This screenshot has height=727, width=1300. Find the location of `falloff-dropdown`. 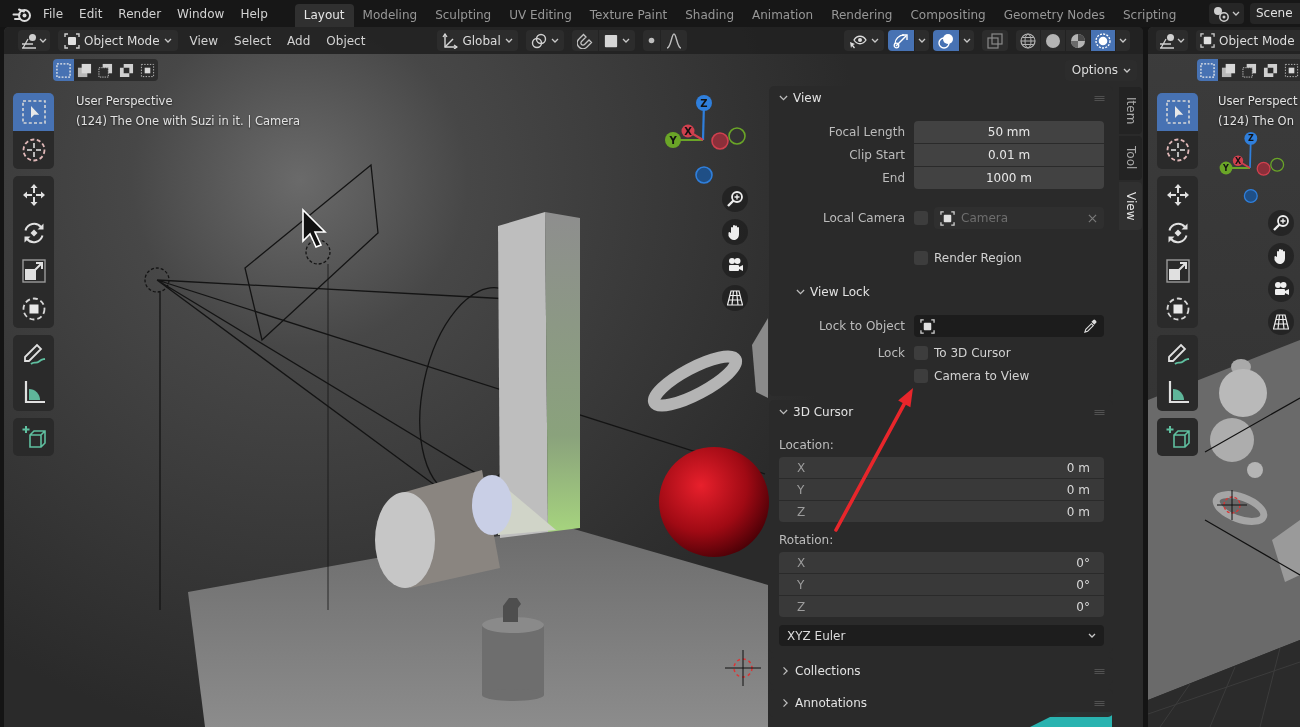

falloff-dropdown is located at coordinates (673, 40).